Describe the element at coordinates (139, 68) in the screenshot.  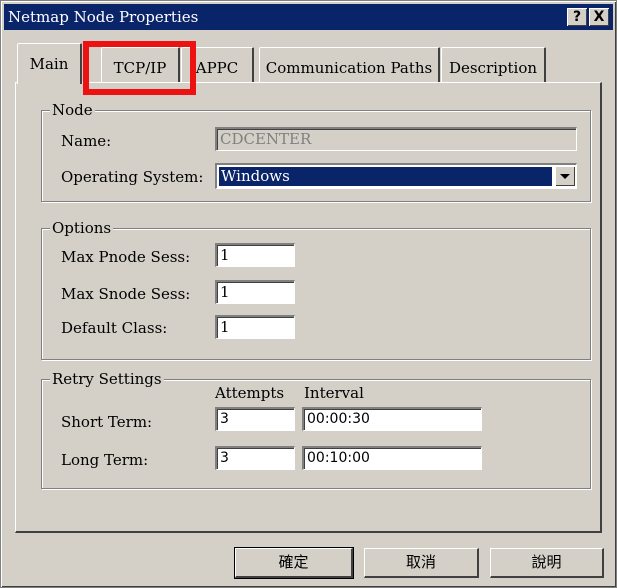
I see `tcpip-highlight-box` at that location.